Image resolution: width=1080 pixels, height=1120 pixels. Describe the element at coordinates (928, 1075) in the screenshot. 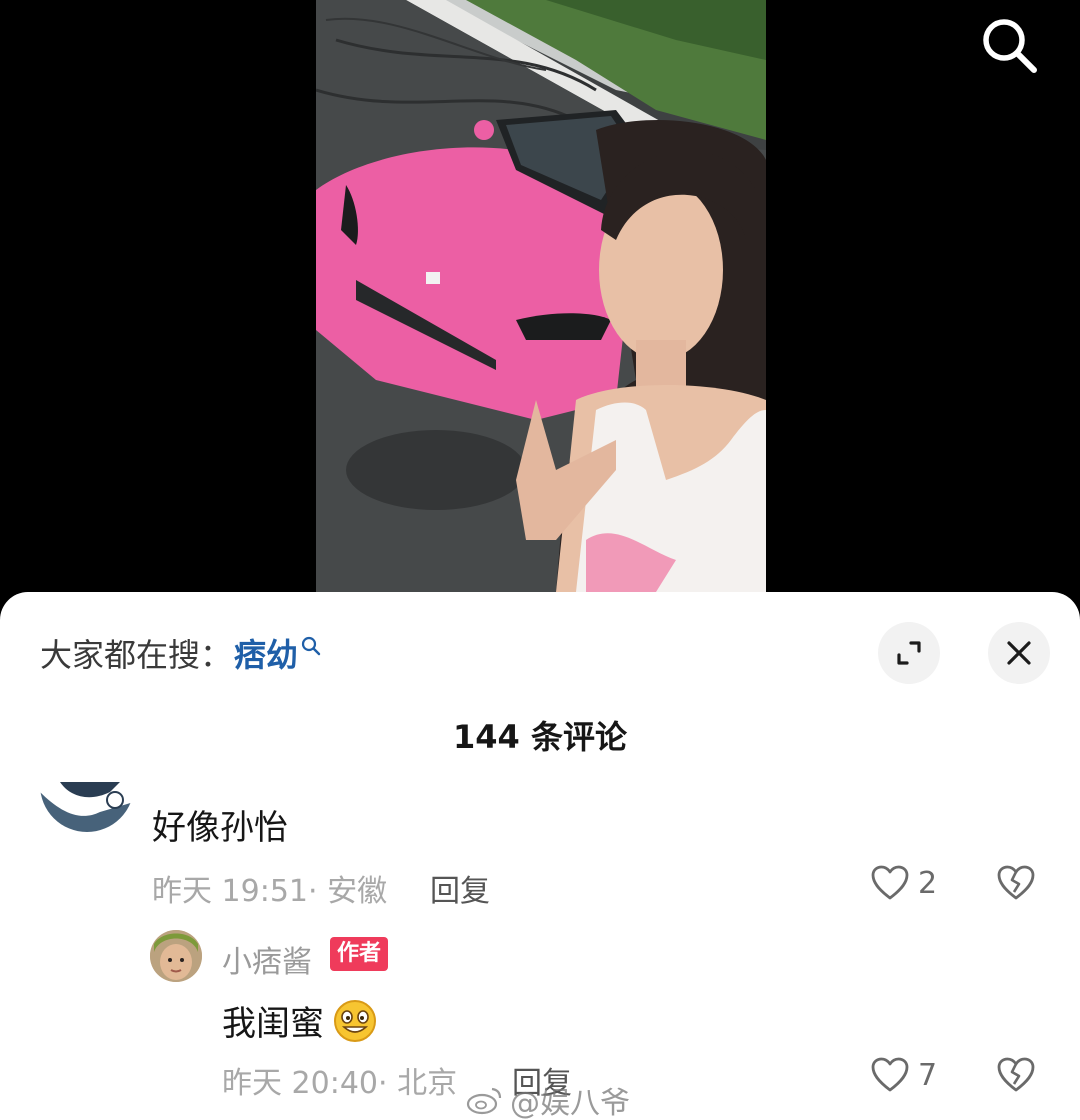

I see `reply-like-count: 7` at that location.